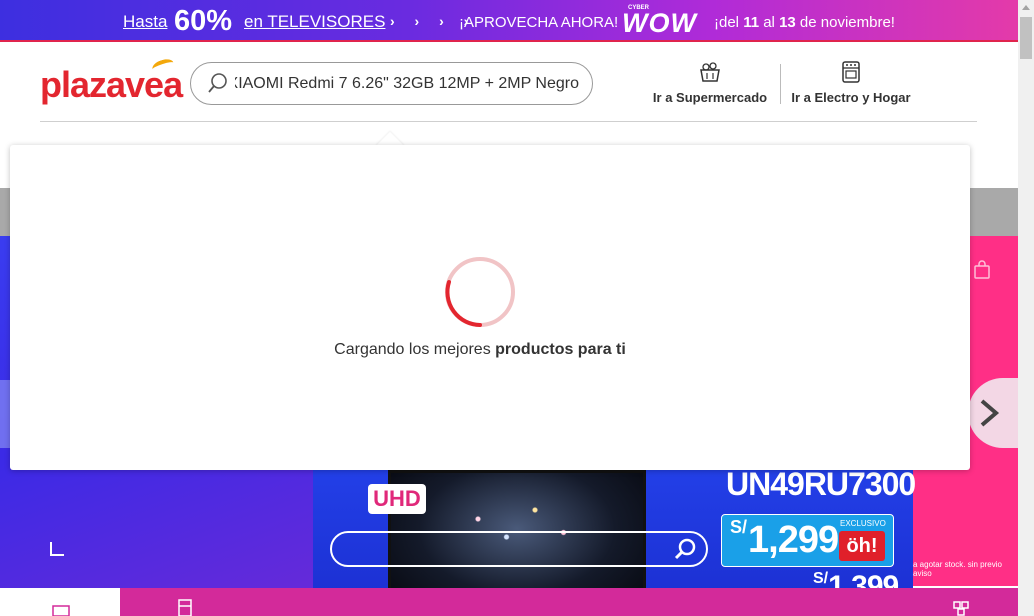  Describe the element at coordinates (751, 22) in the screenshot. I see `date-start: 11` at that location.